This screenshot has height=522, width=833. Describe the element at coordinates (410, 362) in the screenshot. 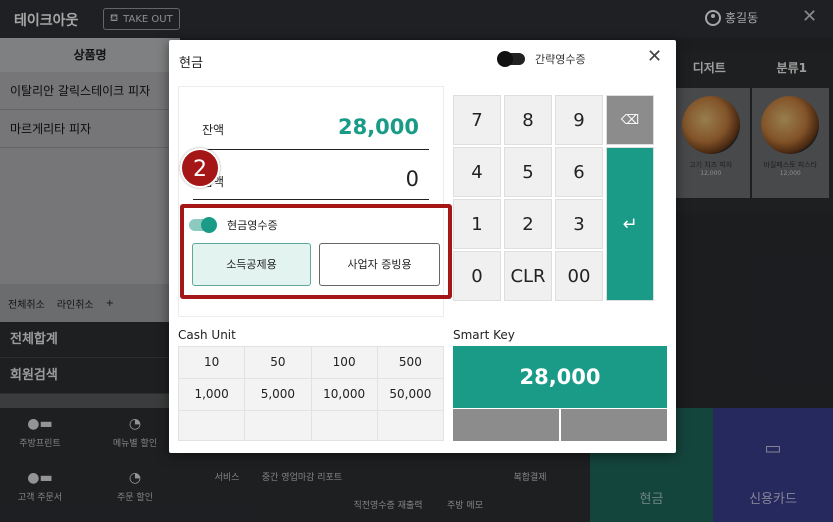

I see `cash-unit-button: 500` at that location.